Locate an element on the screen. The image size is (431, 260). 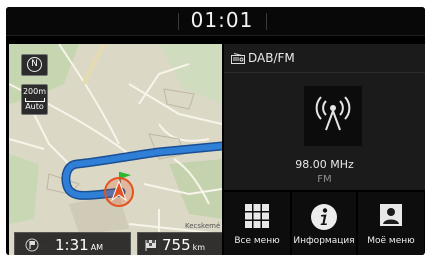
vehicle-position-icon is located at coordinates (119, 192).